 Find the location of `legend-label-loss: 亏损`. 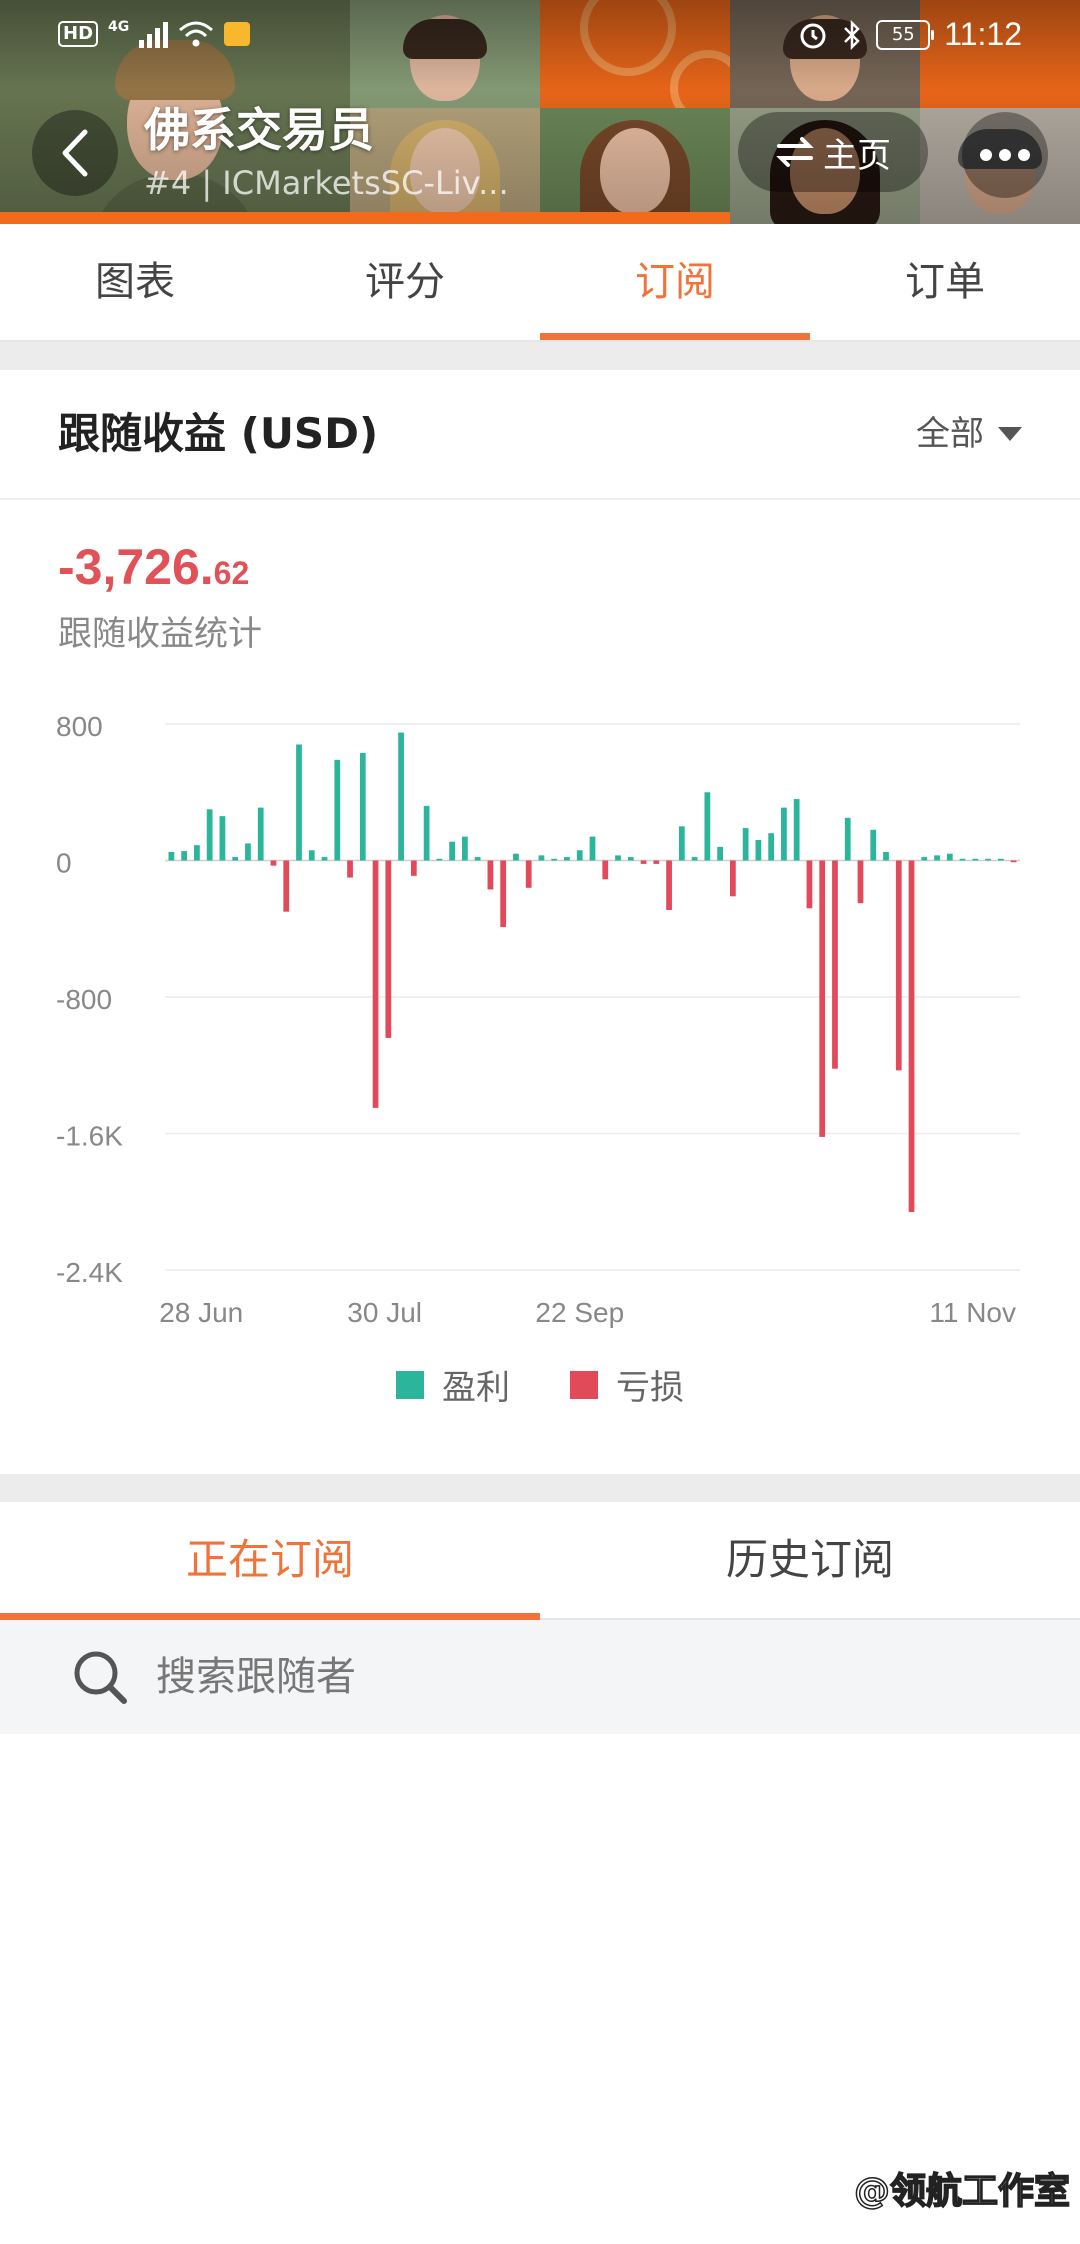

legend-label-loss: 亏损 is located at coordinates (650, 1388).